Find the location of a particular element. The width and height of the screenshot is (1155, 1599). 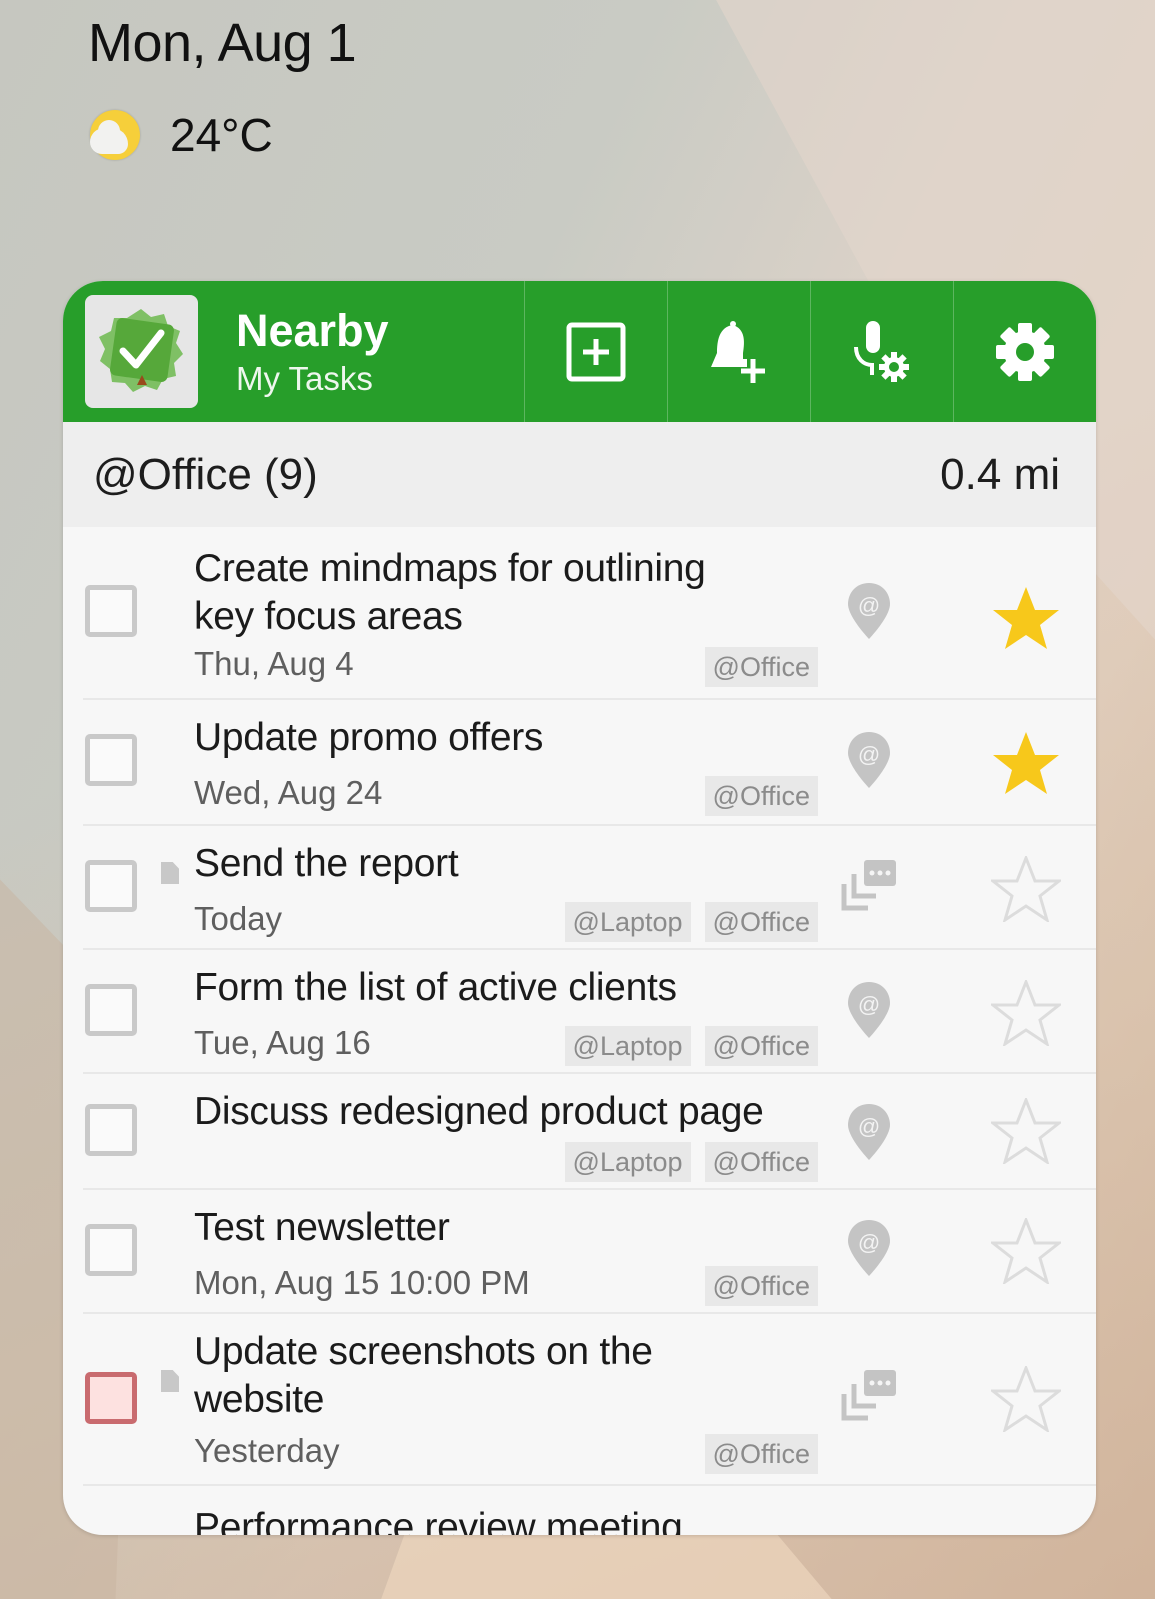

task-due-date: Yesterday is located at coordinates (267, 1450).